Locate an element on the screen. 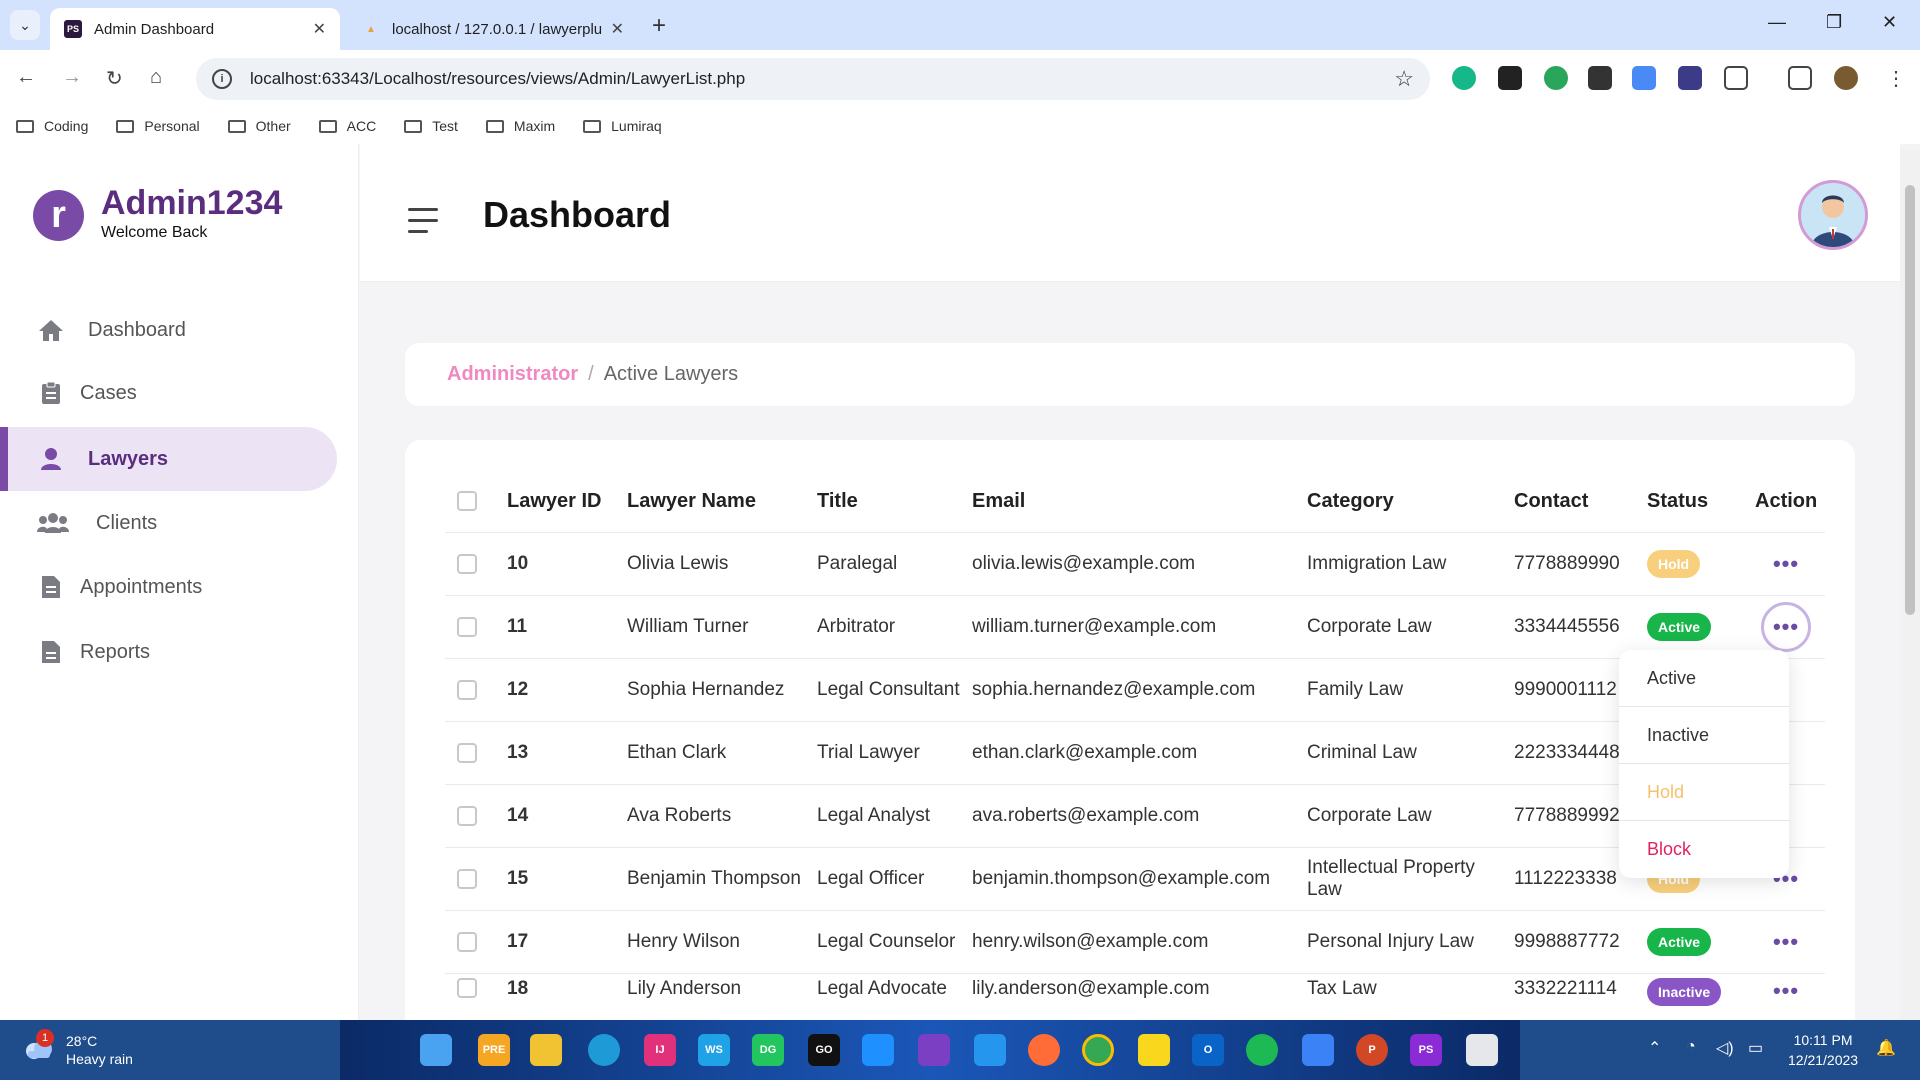  chrome-icon is located at coordinates (1098, 1050).